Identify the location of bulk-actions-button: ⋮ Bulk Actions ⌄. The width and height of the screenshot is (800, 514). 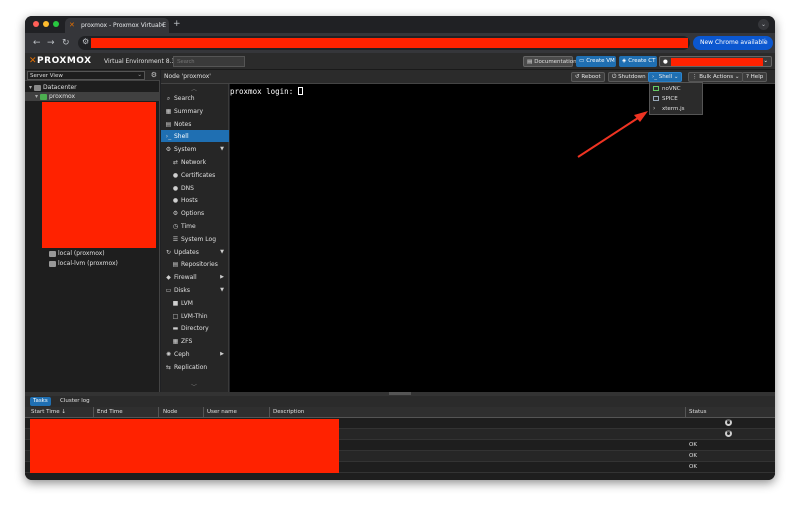
(716, 77).